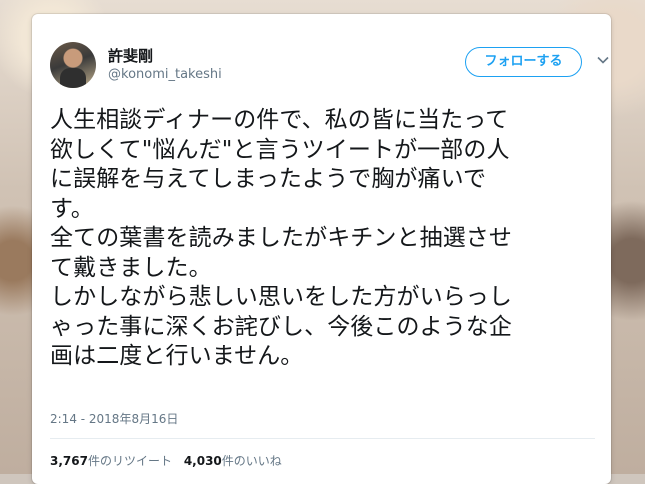 The image size is (645, 484). I want to click on tweet-line: 人生相談ディナーの件で、私の皆に当たって, so click(279, 120).